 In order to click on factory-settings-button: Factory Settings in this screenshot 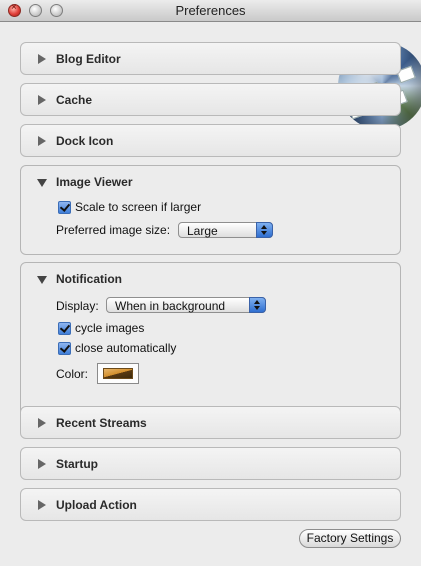, I will do `click(350, 538)`.